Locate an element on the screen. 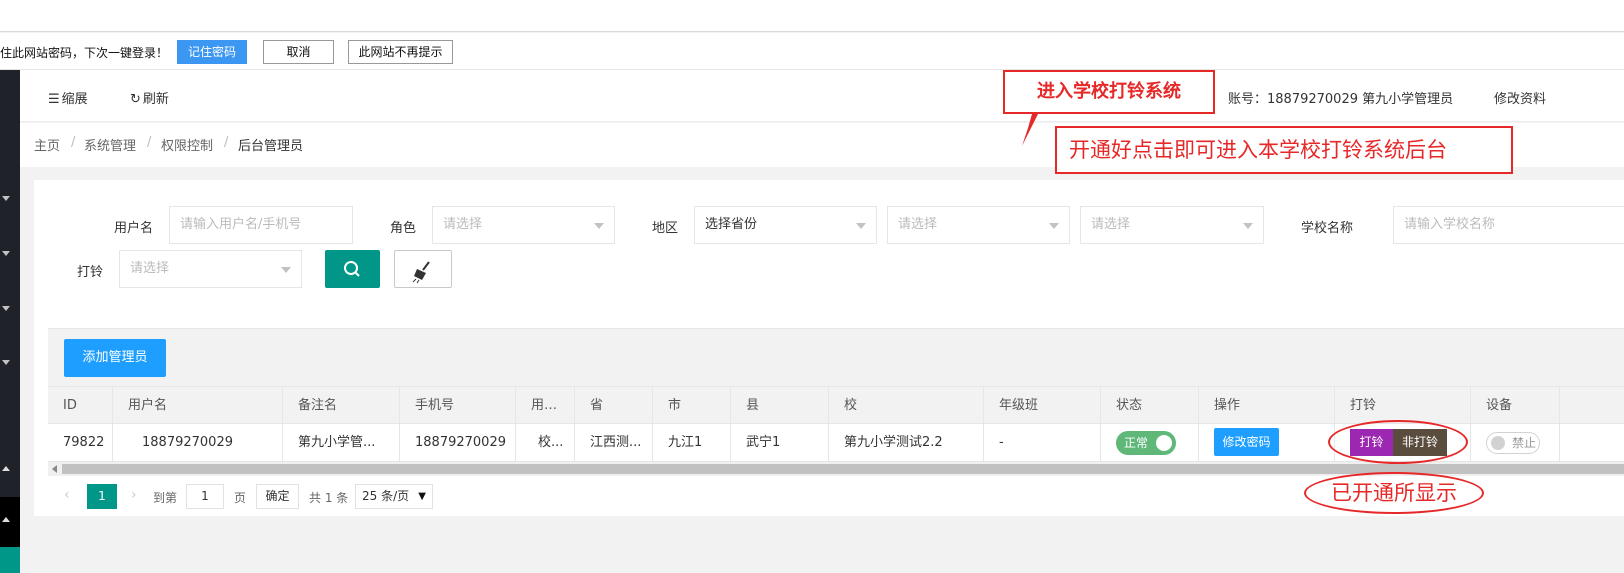 This screenshot has height=573, width=1624. cell-id: 79822 is located at coordinates (80, 443).